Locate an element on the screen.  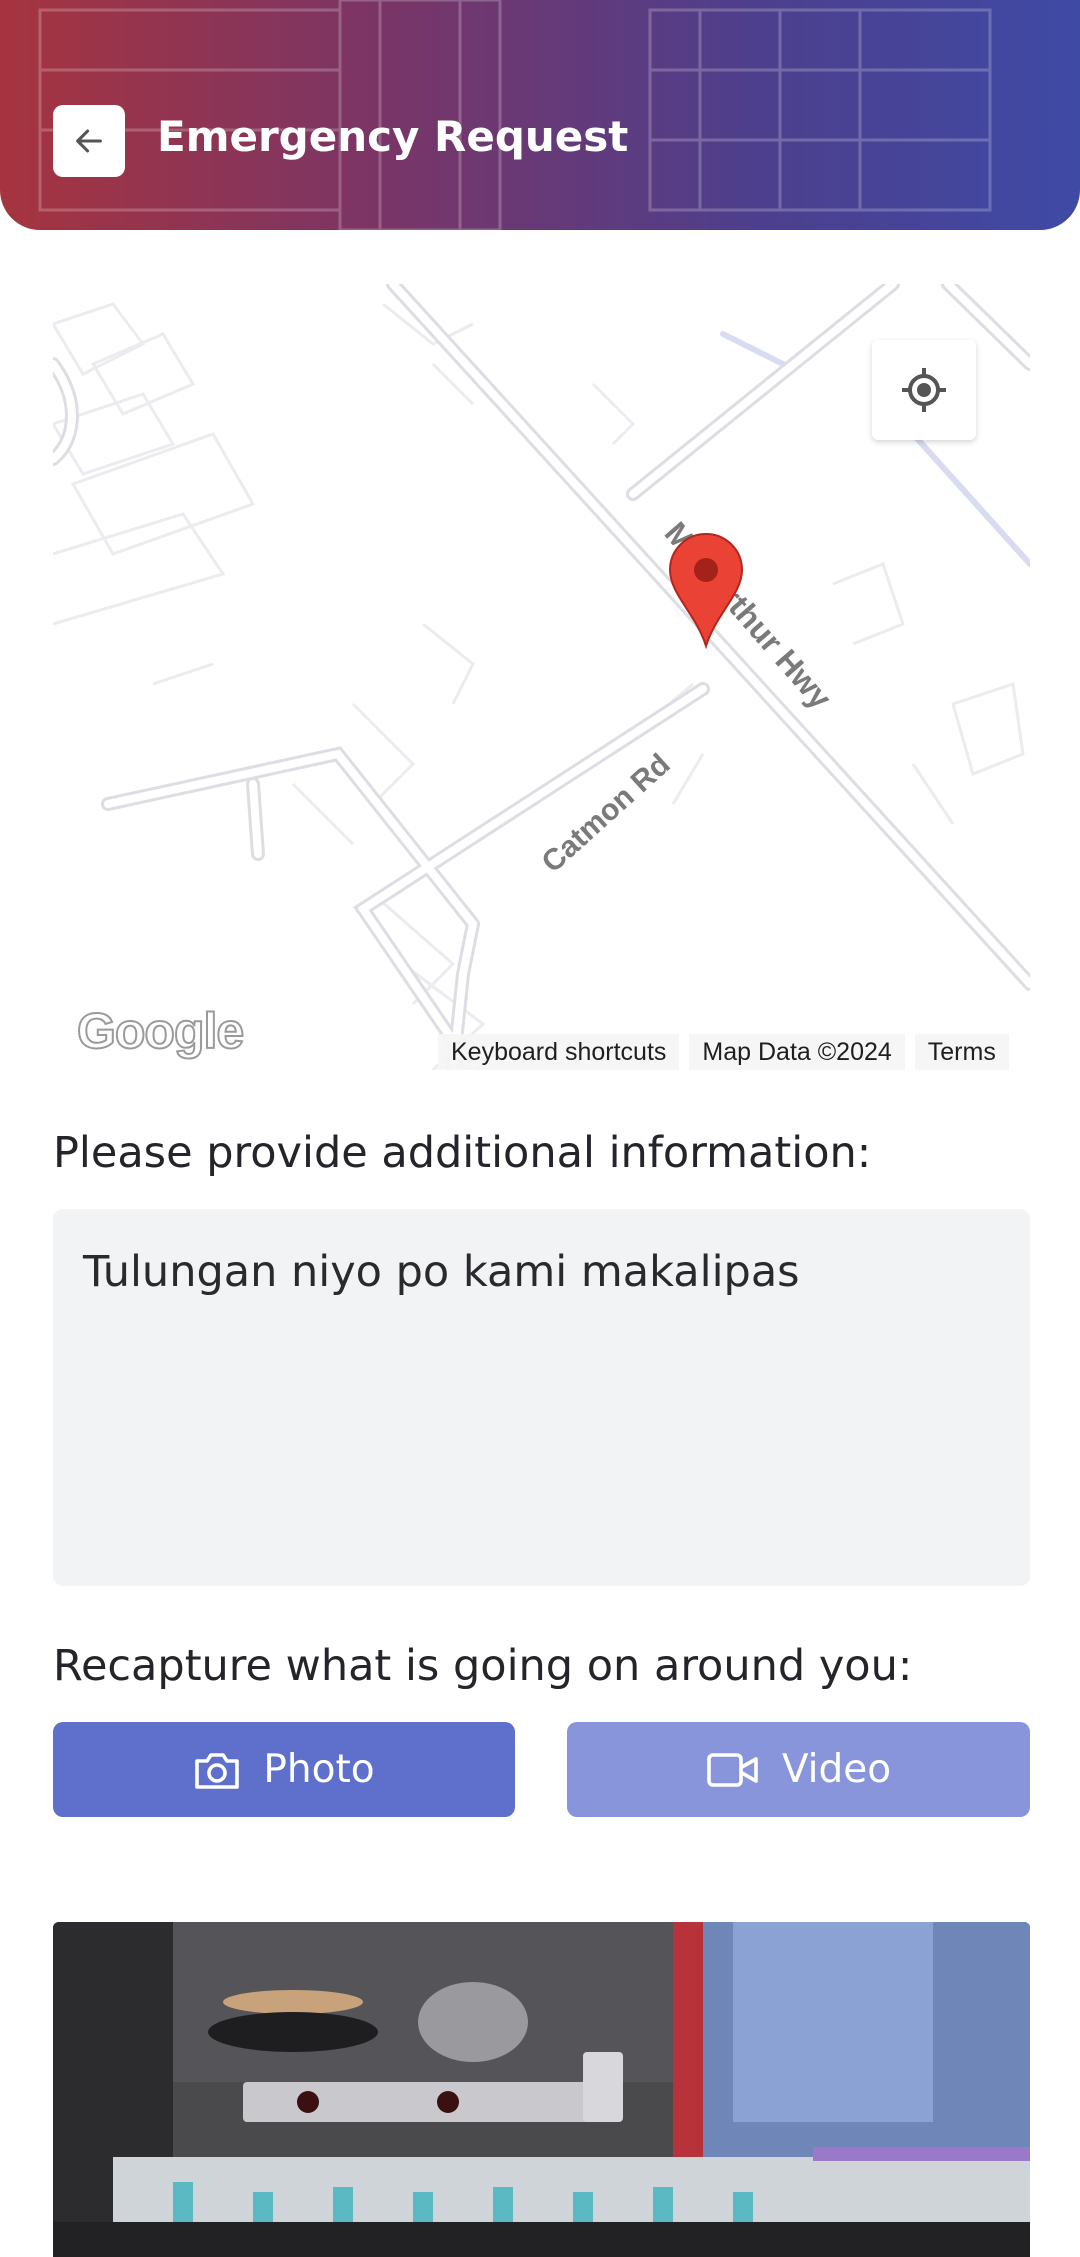
google-logo: Google is located at coordinates (160, 1031).